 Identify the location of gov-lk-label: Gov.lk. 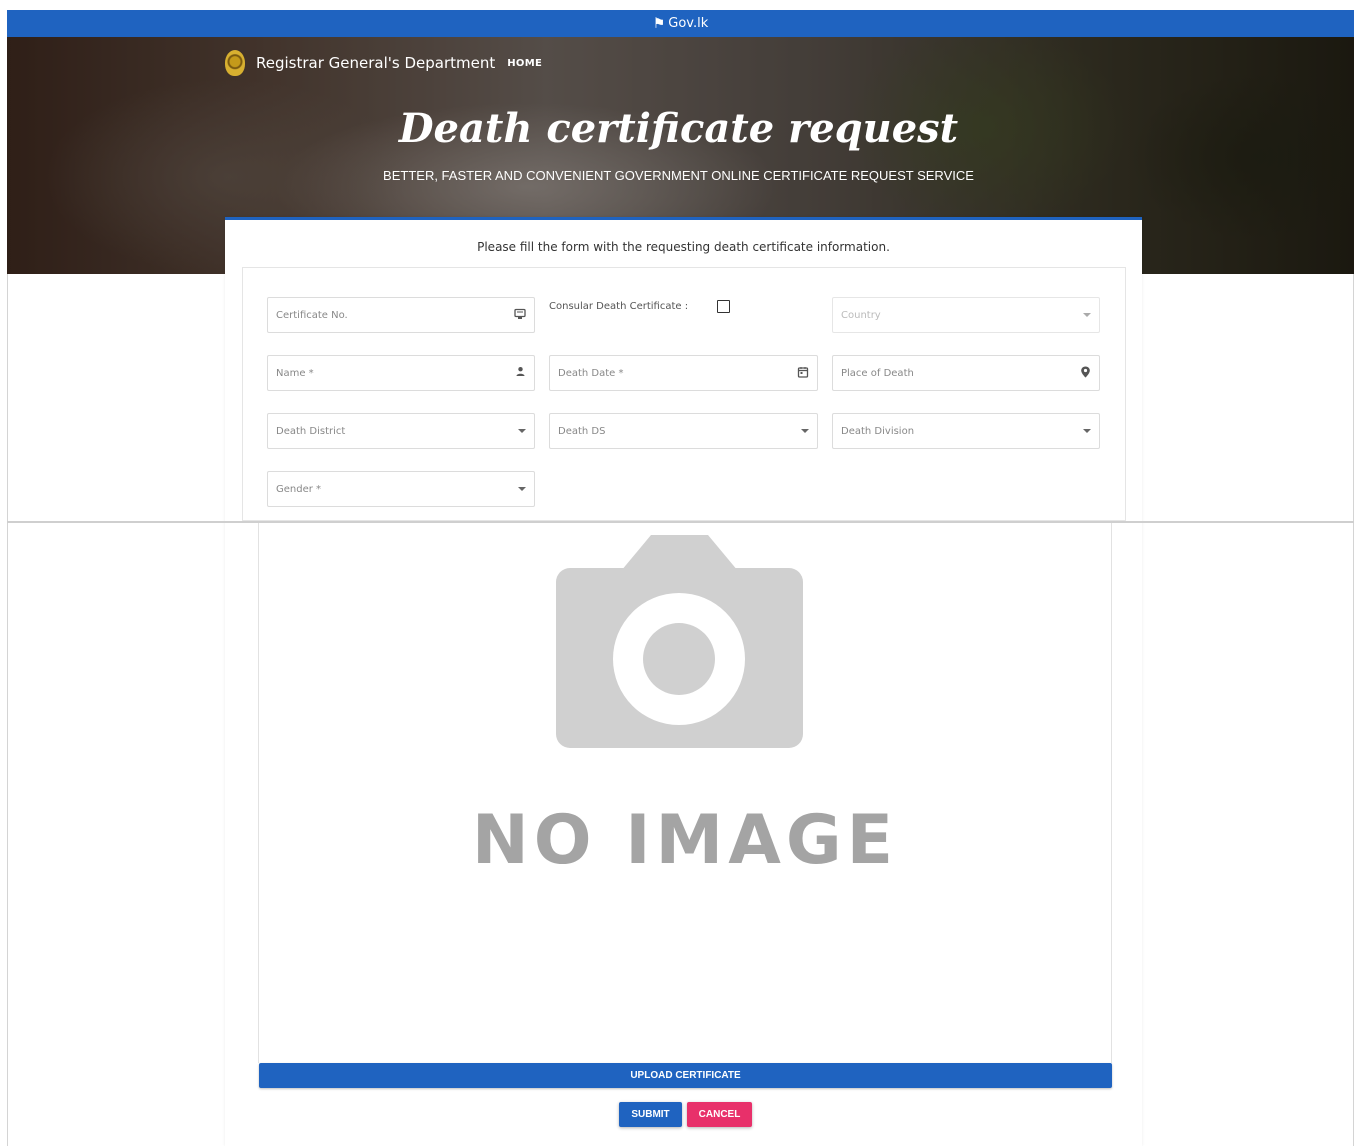
(688, 23).